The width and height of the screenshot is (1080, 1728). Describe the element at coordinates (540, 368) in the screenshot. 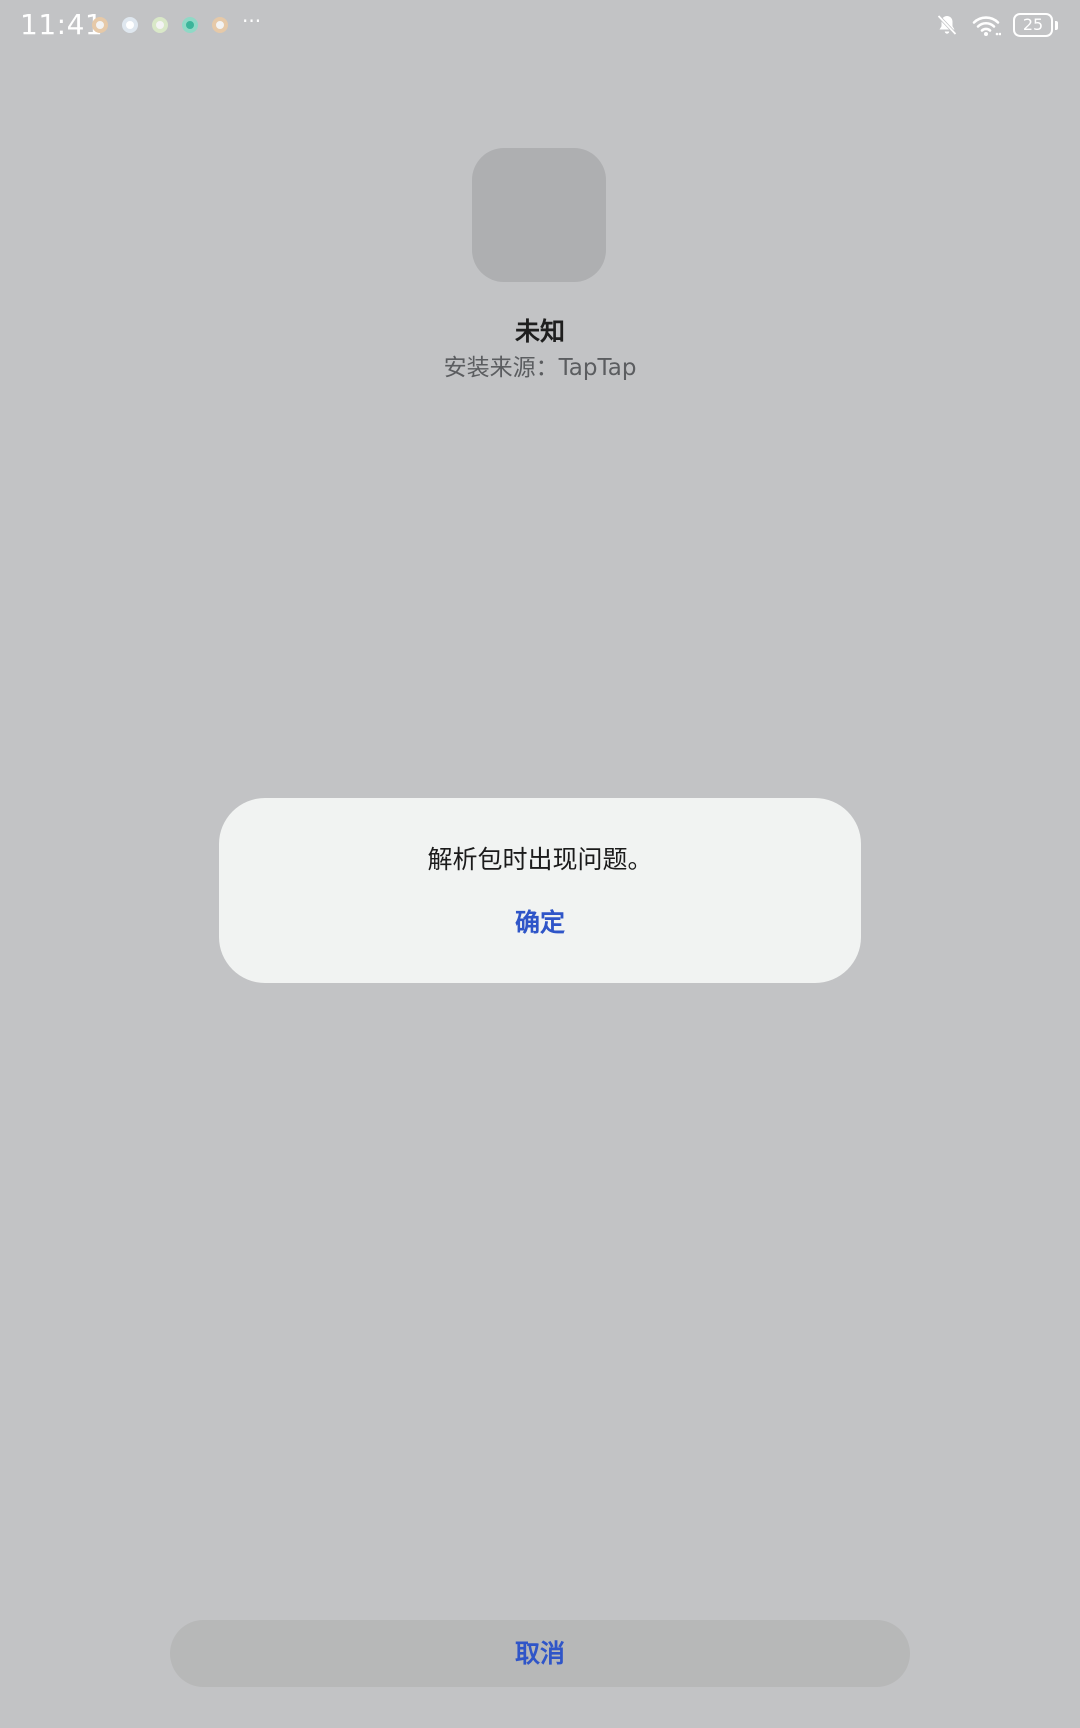

I see `install-source: 安装来源：TapTap` at that location.